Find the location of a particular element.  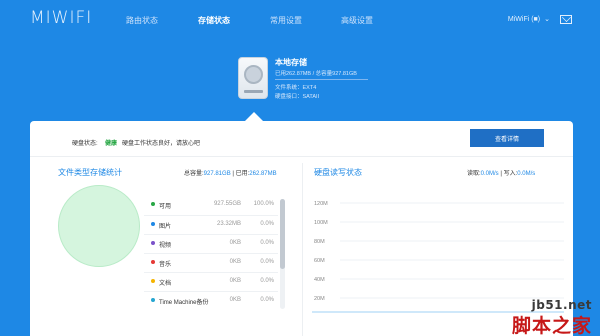

status-value: 健康 is located at coordinates (111, 144).